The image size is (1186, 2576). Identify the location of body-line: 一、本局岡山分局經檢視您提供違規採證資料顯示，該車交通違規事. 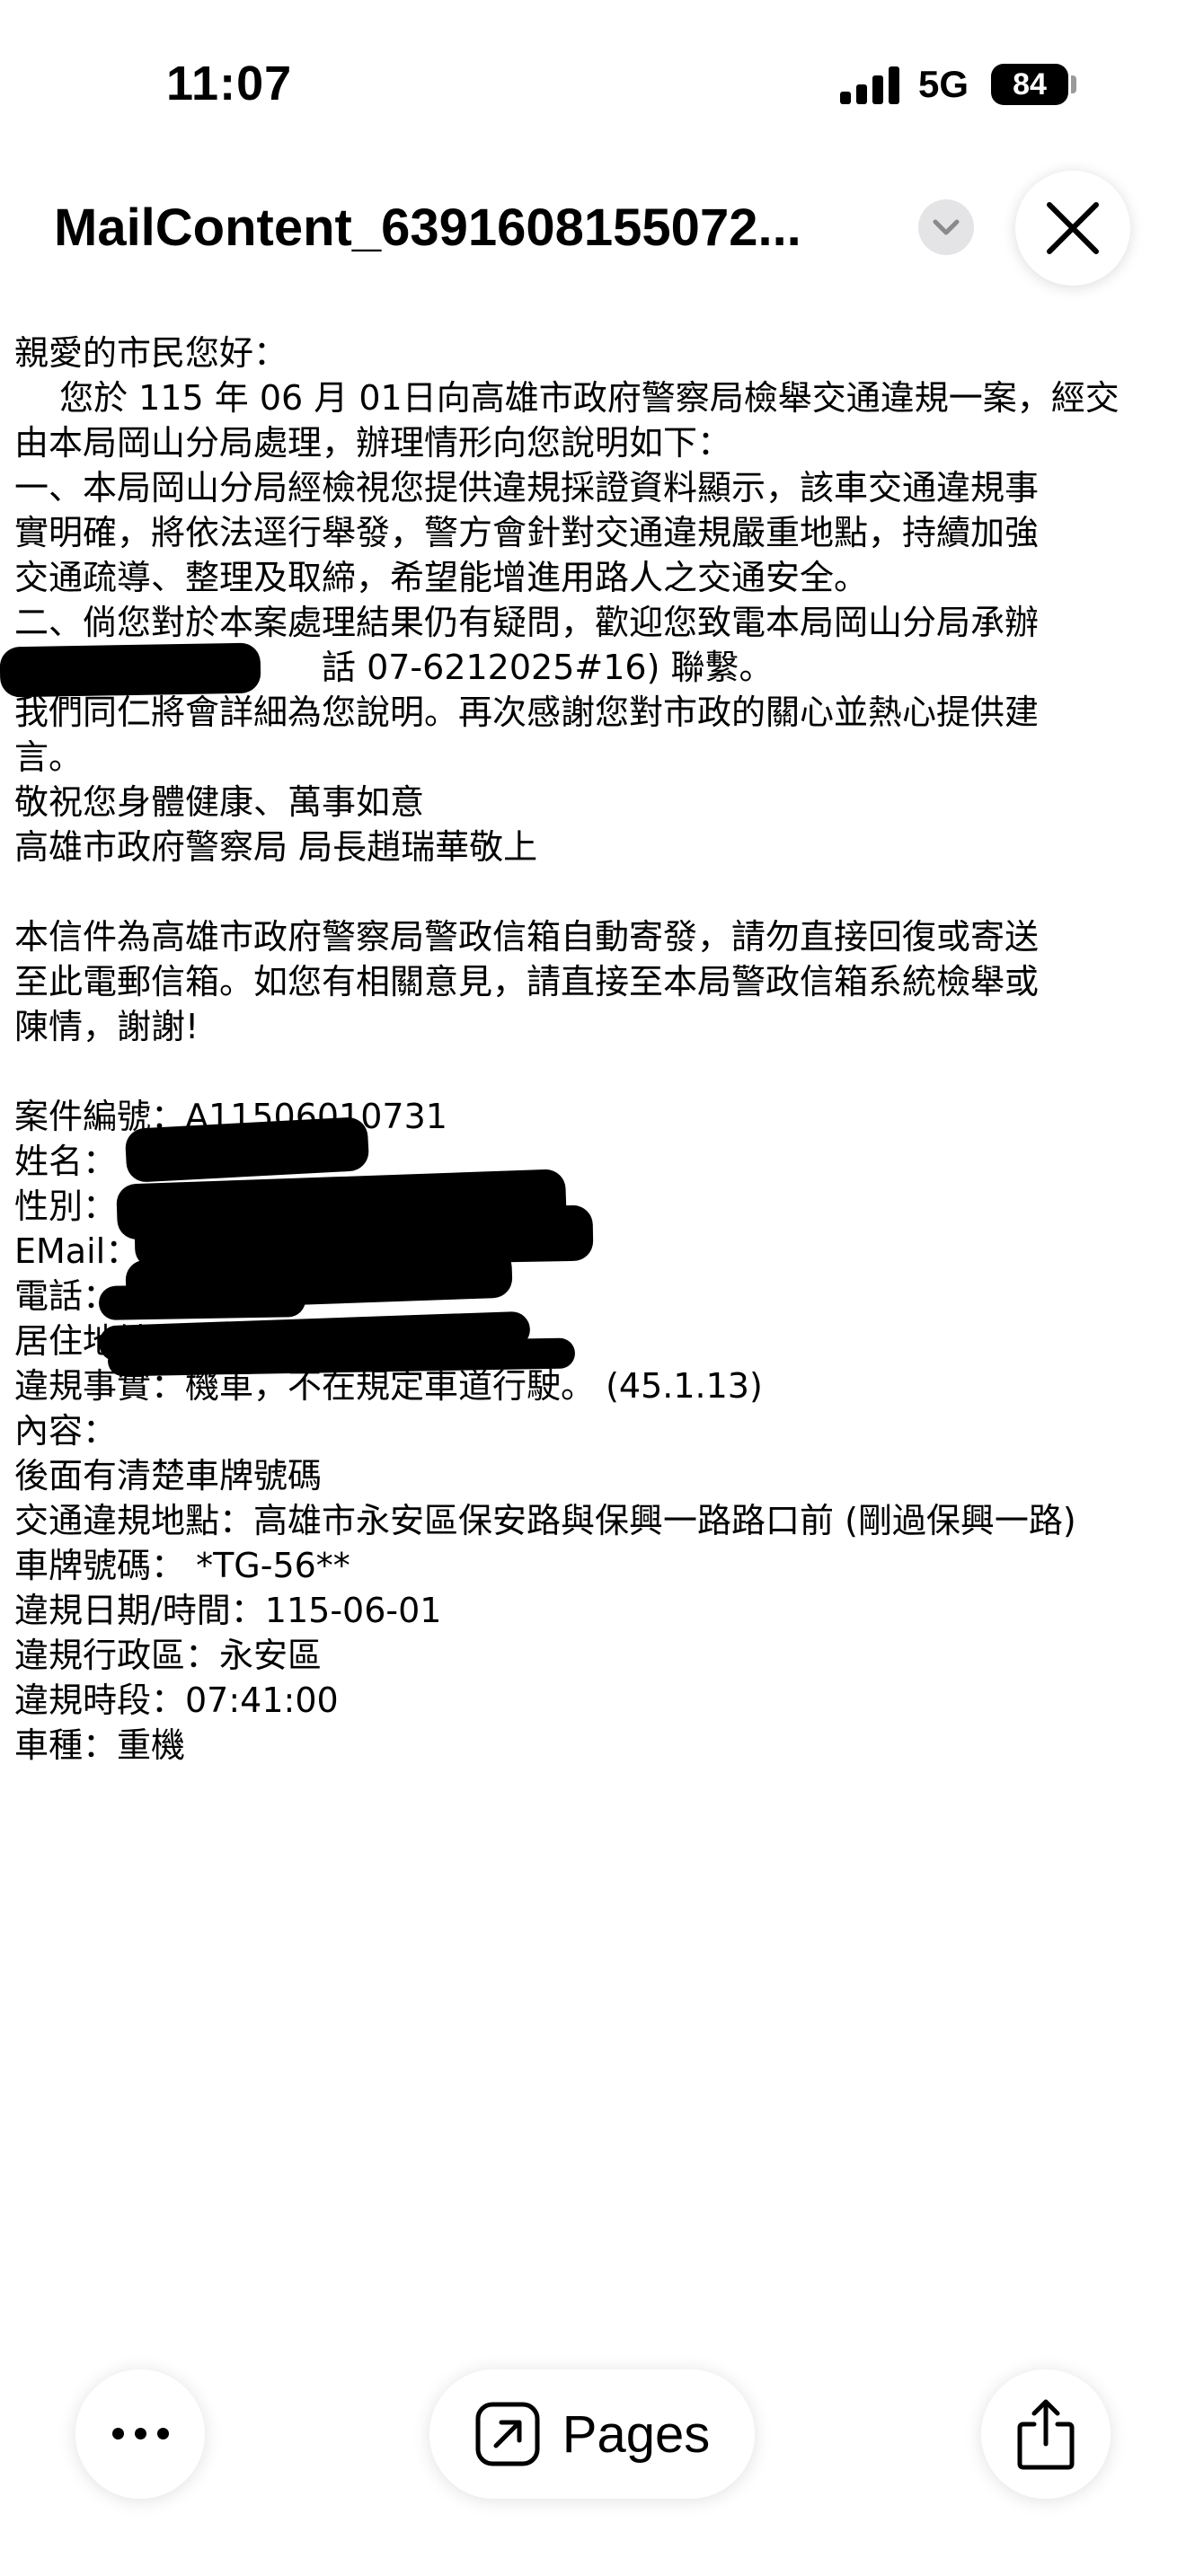
(527, 487).